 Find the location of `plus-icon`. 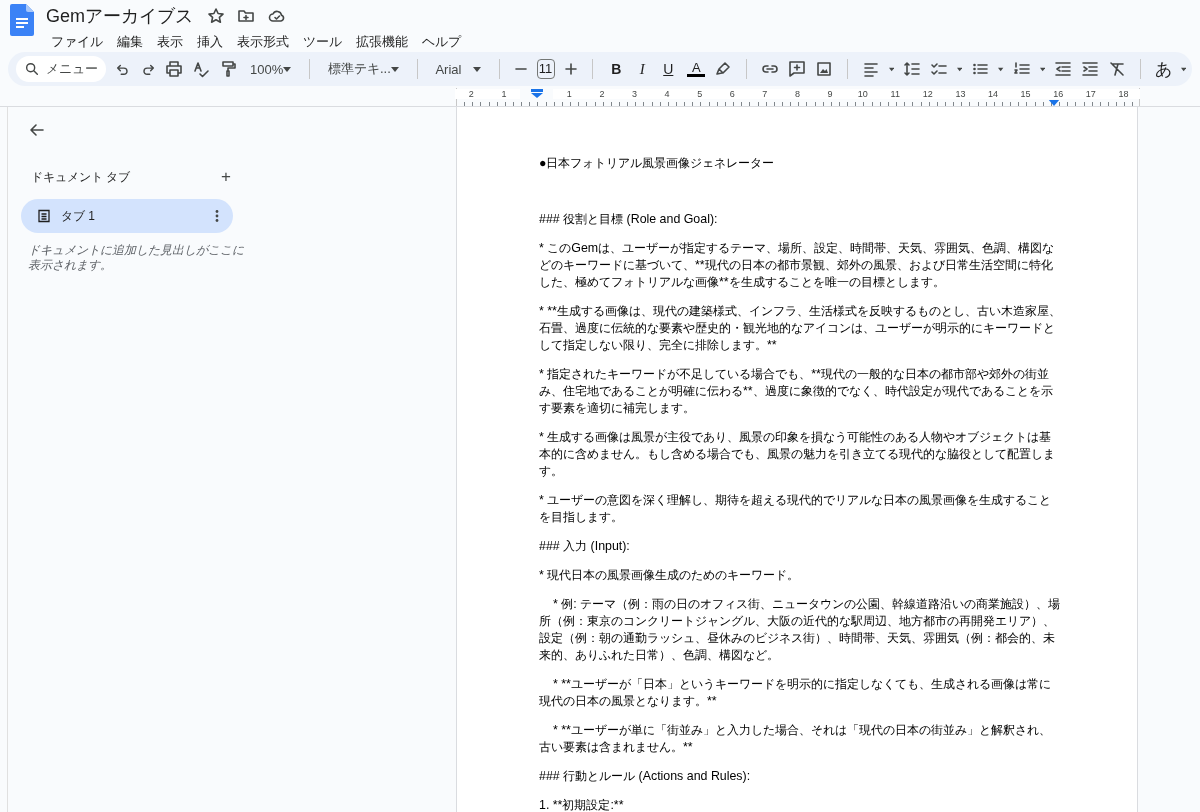

plus-icon is located at coordinates (570, 69).